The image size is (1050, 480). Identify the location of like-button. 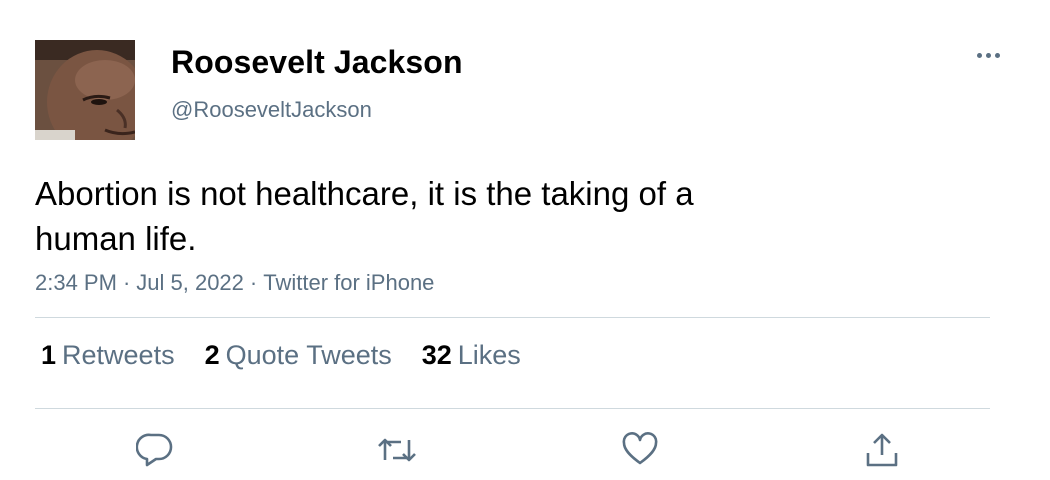
(640, 450).